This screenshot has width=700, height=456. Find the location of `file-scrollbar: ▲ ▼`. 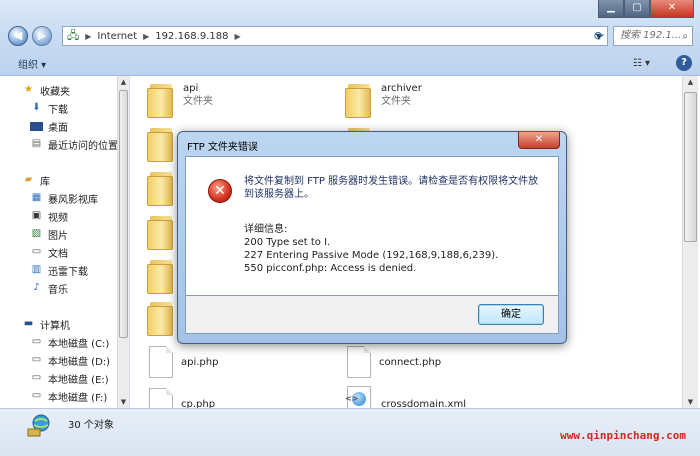

file-scrollbar: ▲ ▼ is located at coordinates (690, 242).